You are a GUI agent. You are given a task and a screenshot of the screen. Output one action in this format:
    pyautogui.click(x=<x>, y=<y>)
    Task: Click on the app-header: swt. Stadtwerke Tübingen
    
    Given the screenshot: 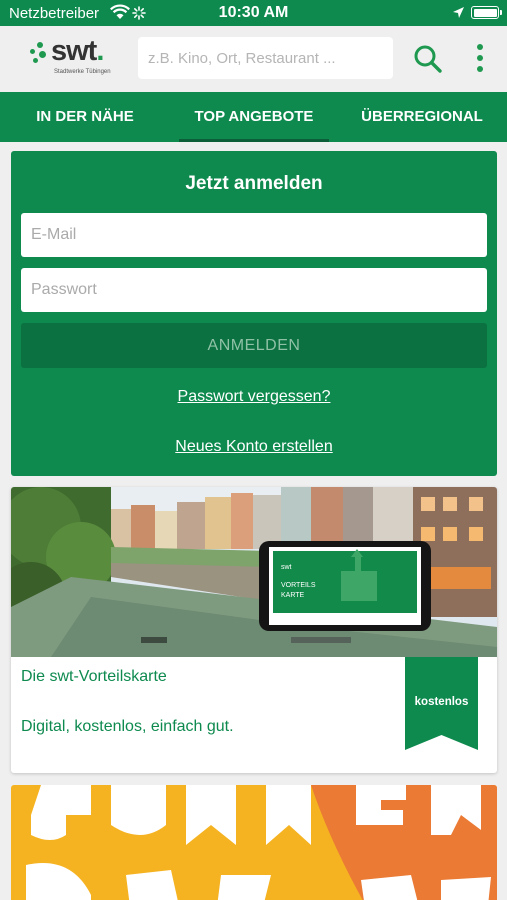 What is the action you would take?
    pyautogui.click(x=253, y=59)
    